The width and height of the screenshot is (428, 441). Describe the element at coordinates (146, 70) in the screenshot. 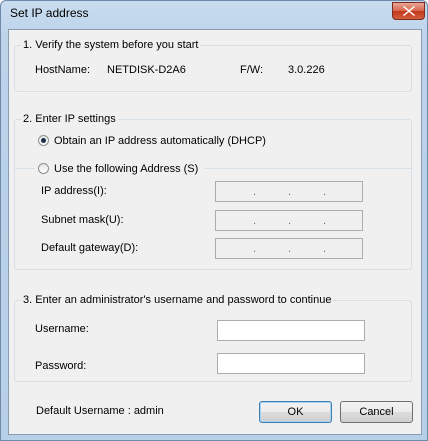

I see `hostname-value: NETDISK-D2A6` at that location.